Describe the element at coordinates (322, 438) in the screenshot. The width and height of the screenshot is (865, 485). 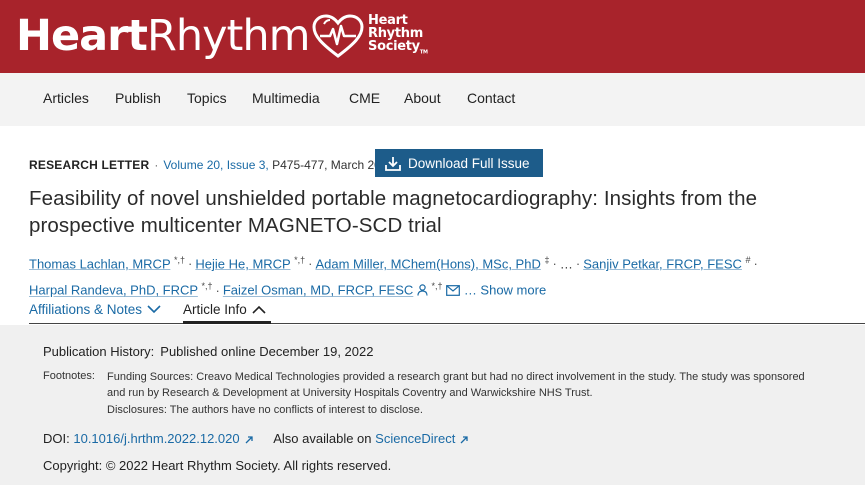
I see `also-available-label: Also available on` at that location.